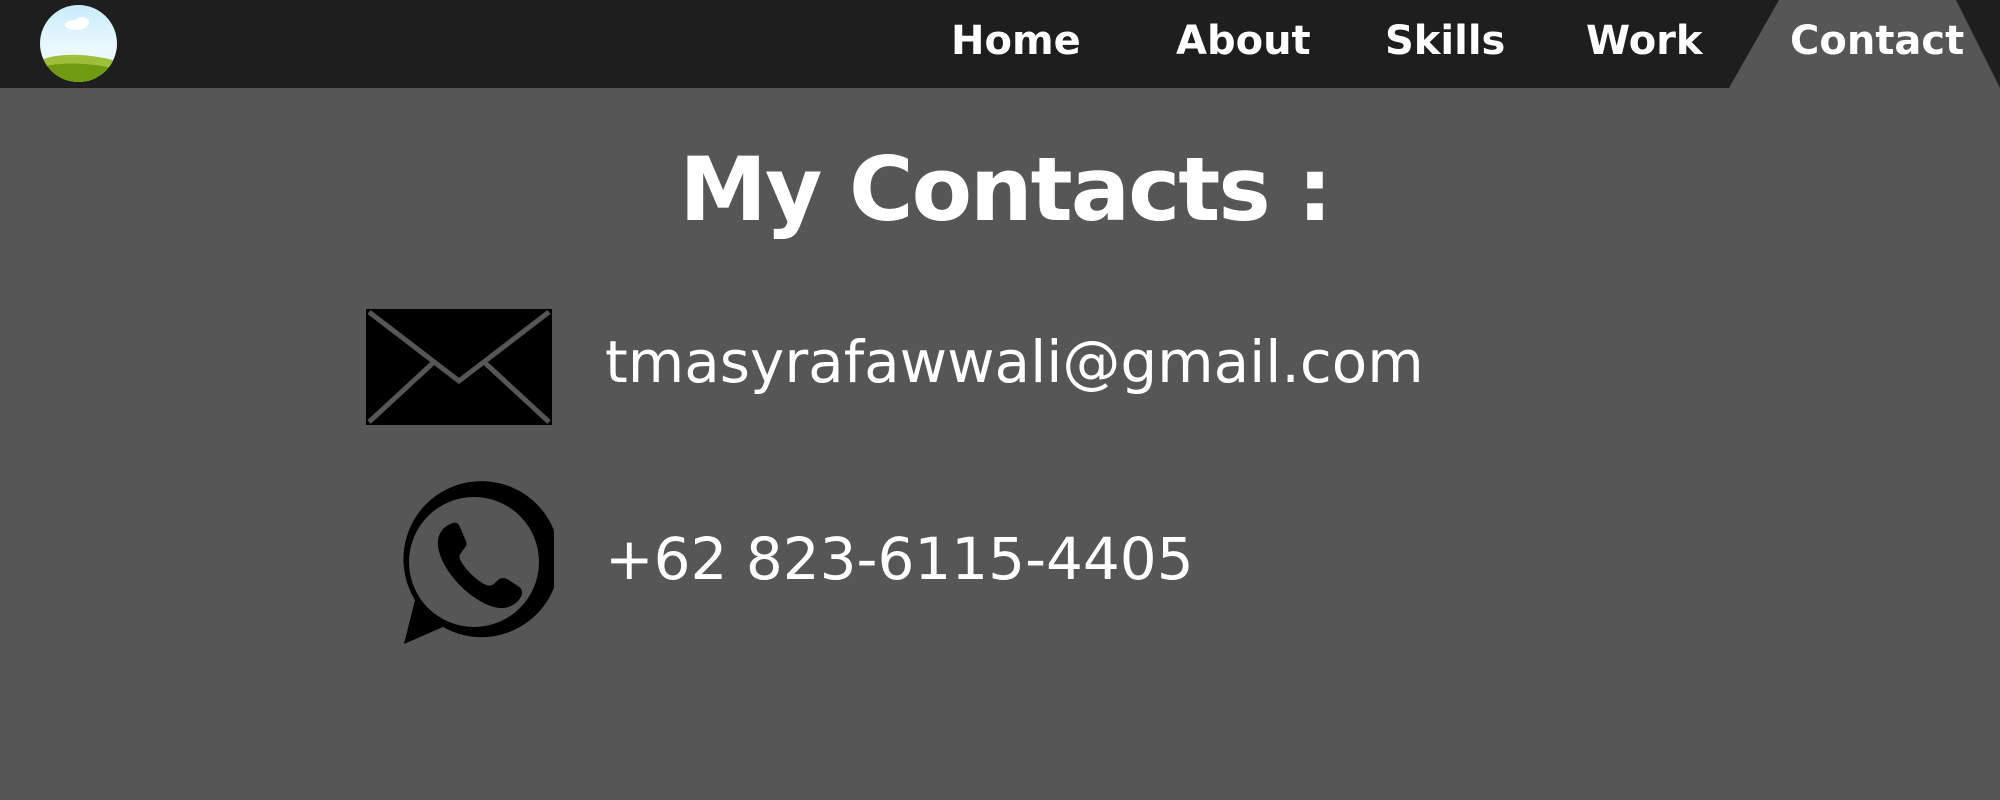  What do you see at coordinates (78, 43) in the screenshot?
I see `logo-icon` at bounding box center [78, 43].